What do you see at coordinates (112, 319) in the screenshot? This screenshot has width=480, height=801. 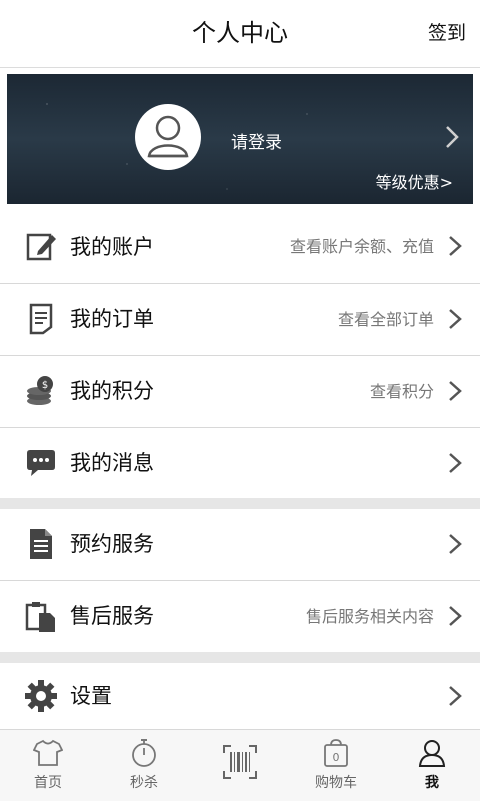 I see `menu-label: 我的订单` at bounding box center [112, 319].